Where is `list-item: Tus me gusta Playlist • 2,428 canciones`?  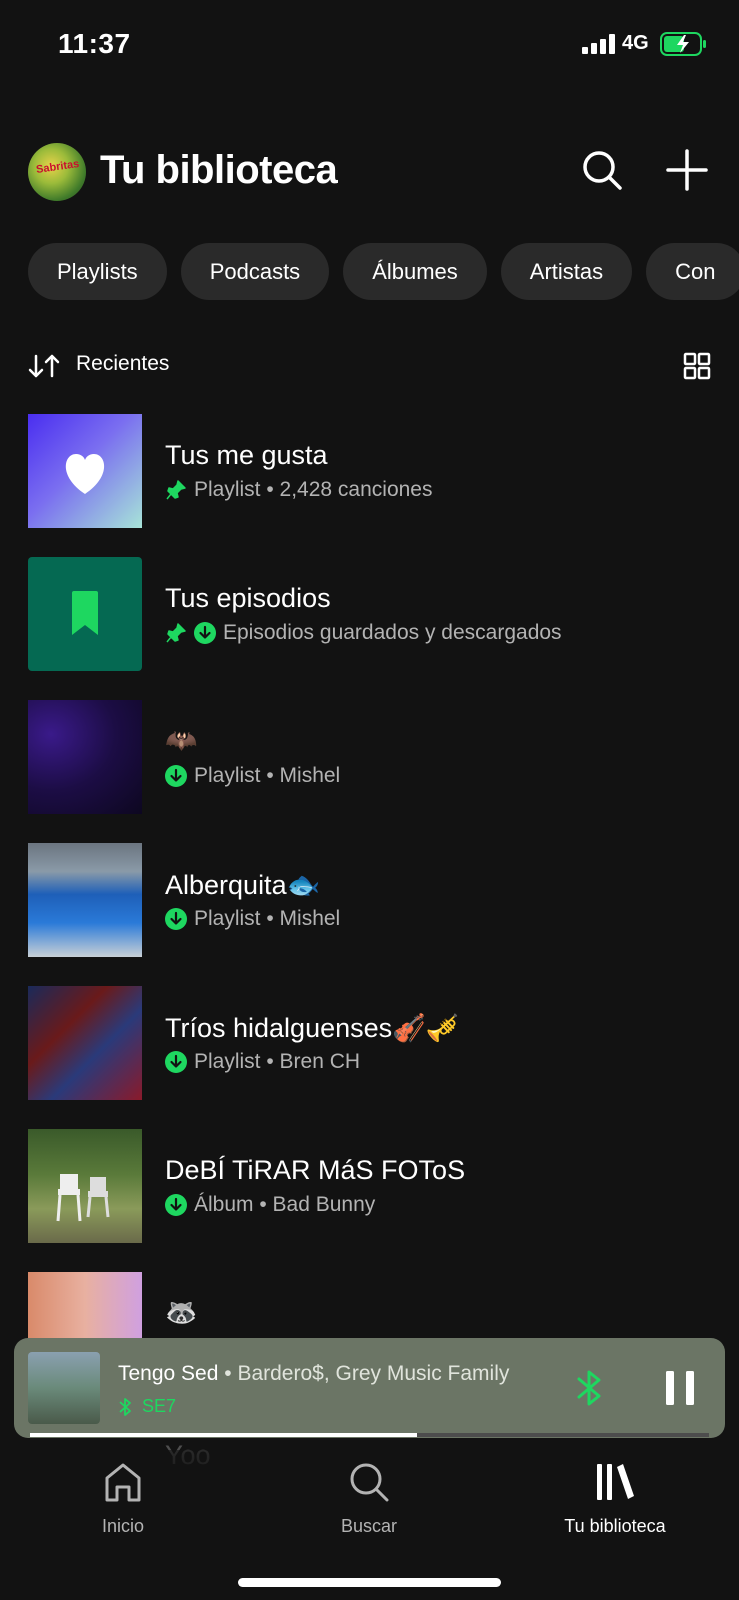 list-item: Tus me gusta Playlist • 2,428 canciones is located at coordinates (369, 471).